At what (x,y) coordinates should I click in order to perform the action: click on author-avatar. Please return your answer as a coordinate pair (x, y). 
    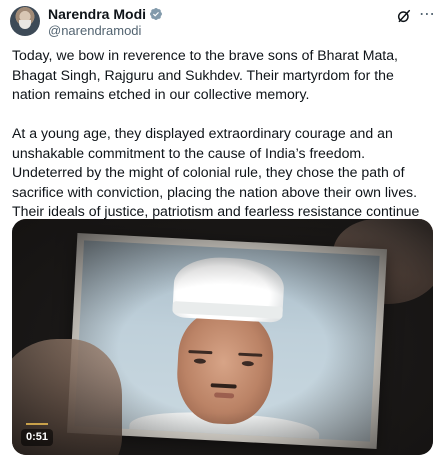
    Looking at the image, I should click on (25, 21).